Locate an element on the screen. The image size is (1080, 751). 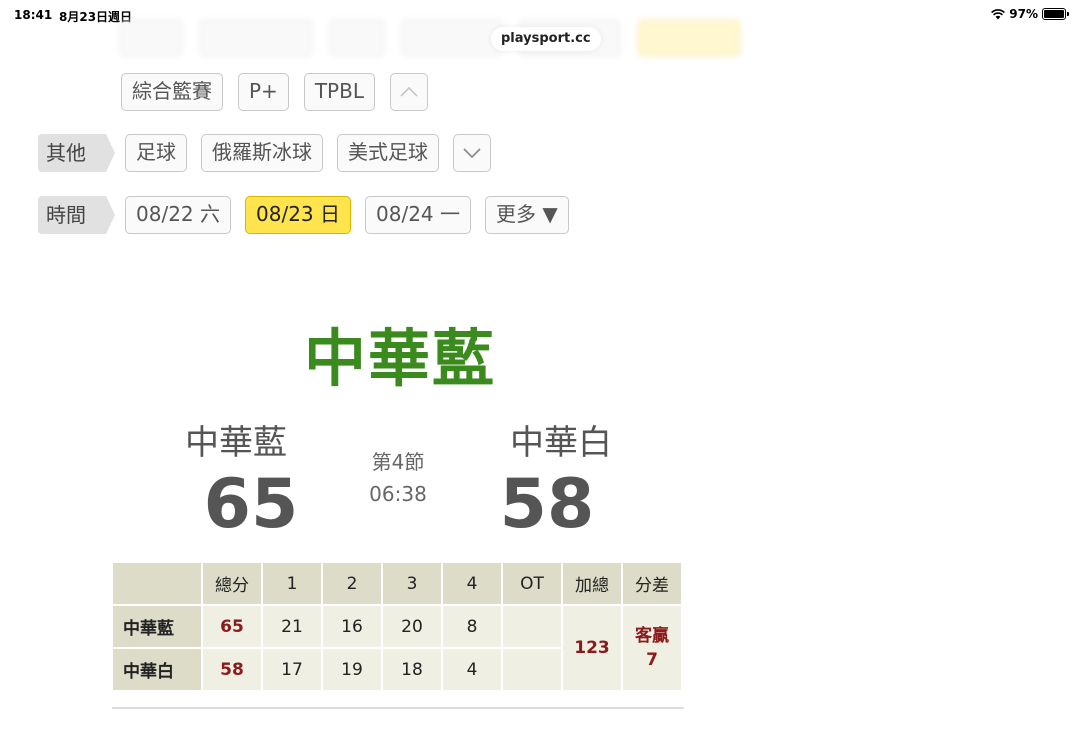
collapse-button is located at coordinates (408, 92).